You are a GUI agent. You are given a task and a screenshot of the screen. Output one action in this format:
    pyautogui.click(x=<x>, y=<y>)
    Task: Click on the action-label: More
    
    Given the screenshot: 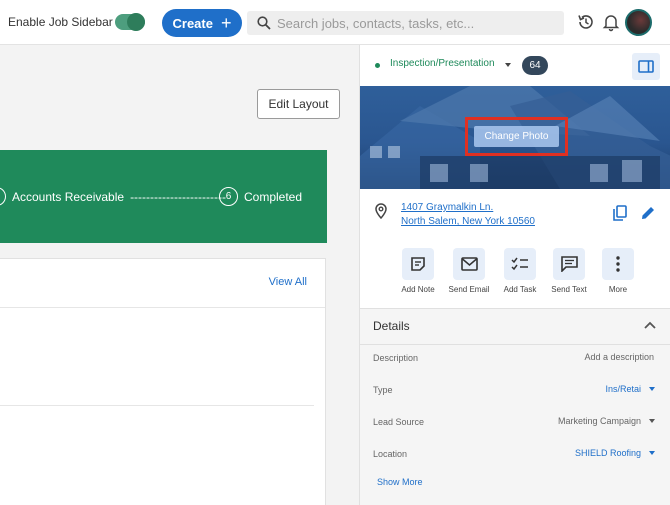 What is the action you would take?
    pyautogui.click(x=618, y=289)
    